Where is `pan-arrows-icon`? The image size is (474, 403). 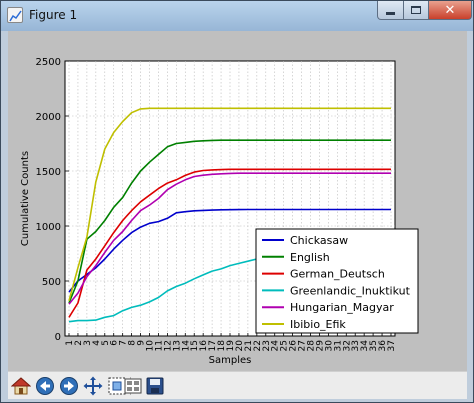
pan-arrows-icon is located at coordinates (93, 386).